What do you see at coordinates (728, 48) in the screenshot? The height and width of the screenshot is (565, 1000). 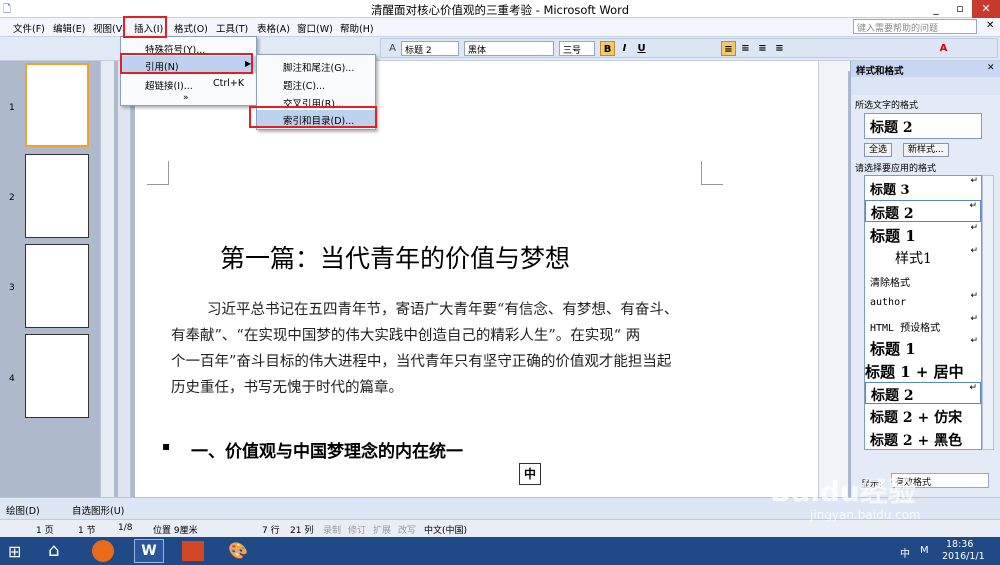 I see `align-left-icon: ≡` at bounding box center [728, 48].